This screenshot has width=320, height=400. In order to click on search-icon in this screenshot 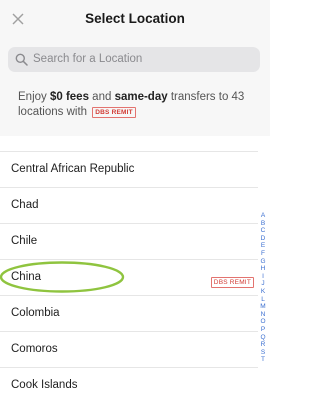, I will do `click(21, 59)`.